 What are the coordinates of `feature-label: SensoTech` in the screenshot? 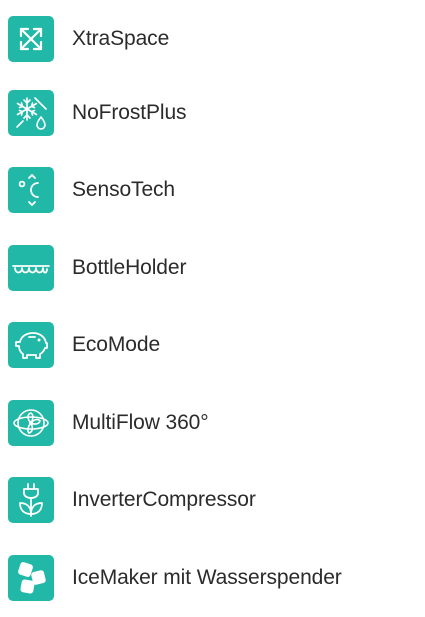 It's located at (124, 190).